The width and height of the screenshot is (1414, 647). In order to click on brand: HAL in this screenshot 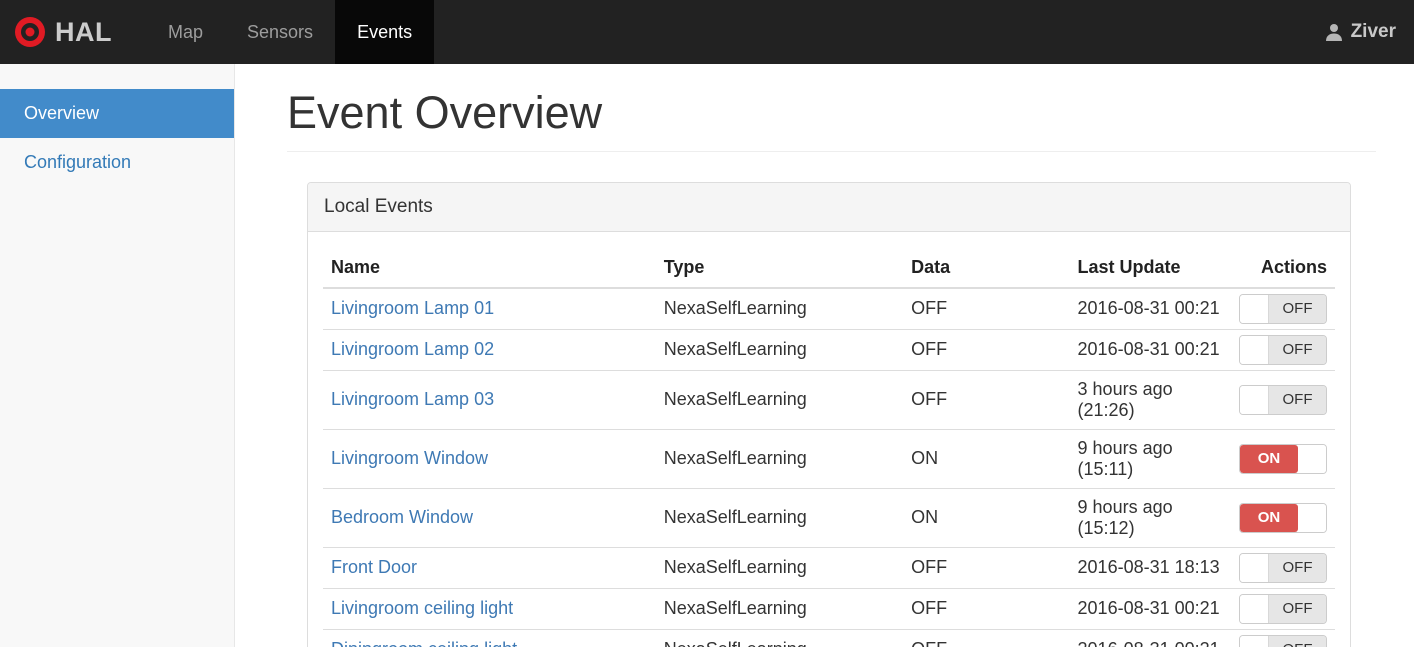, I will do `click(64, 32)`.